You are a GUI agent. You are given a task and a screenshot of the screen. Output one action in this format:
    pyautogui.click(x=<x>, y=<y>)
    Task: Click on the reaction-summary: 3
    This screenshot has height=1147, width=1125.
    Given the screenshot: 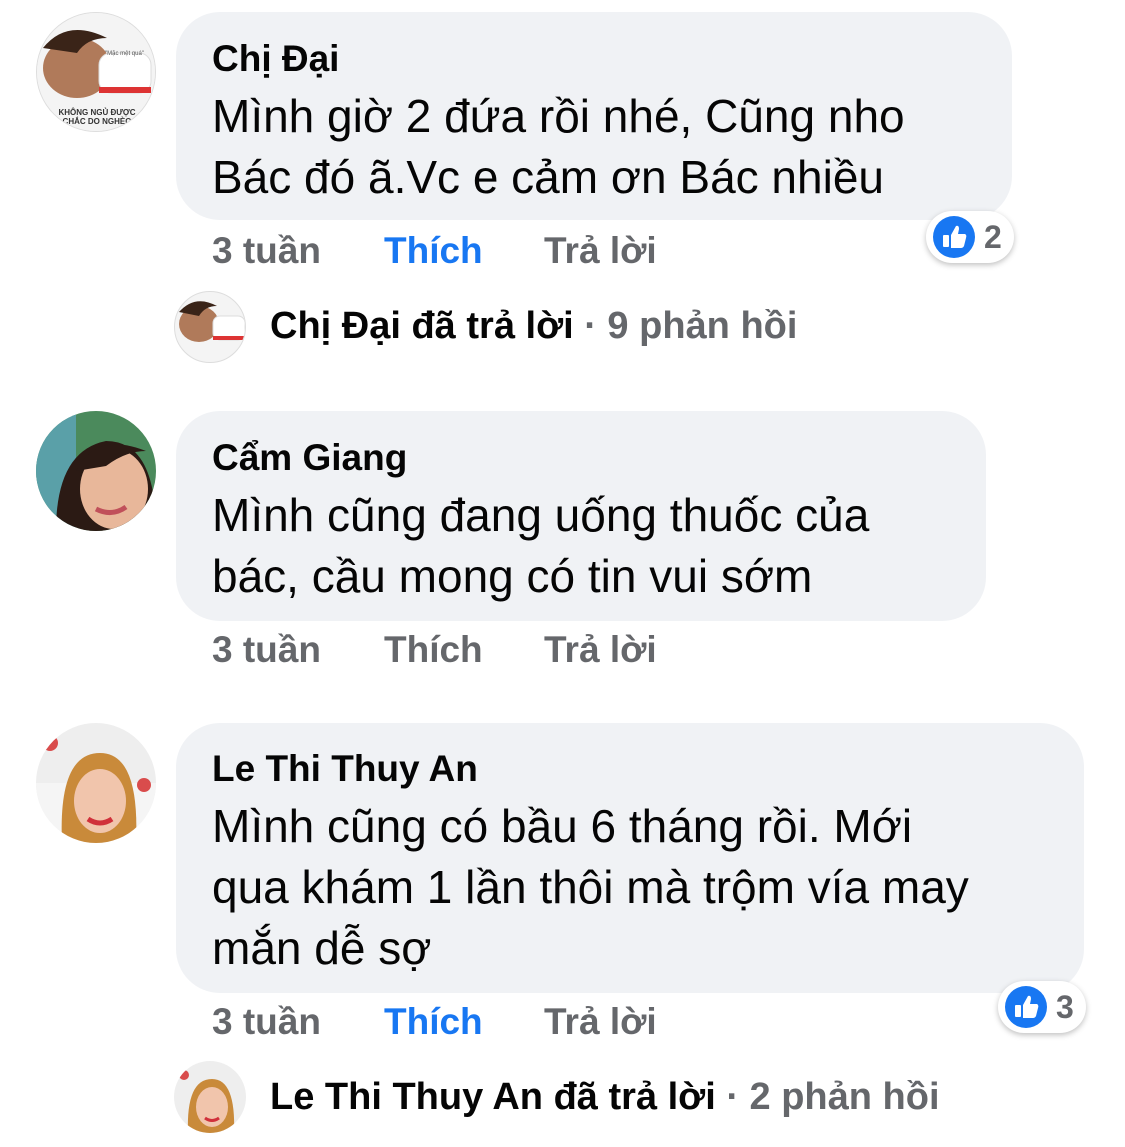 What is the action you would take?
    pyautogui.click(x=1042, y=1007)
    